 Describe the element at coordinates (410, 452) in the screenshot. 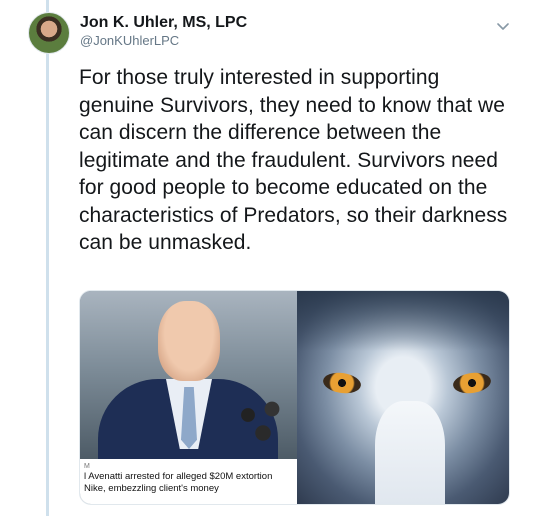

I see `wolf-snout` at that location.